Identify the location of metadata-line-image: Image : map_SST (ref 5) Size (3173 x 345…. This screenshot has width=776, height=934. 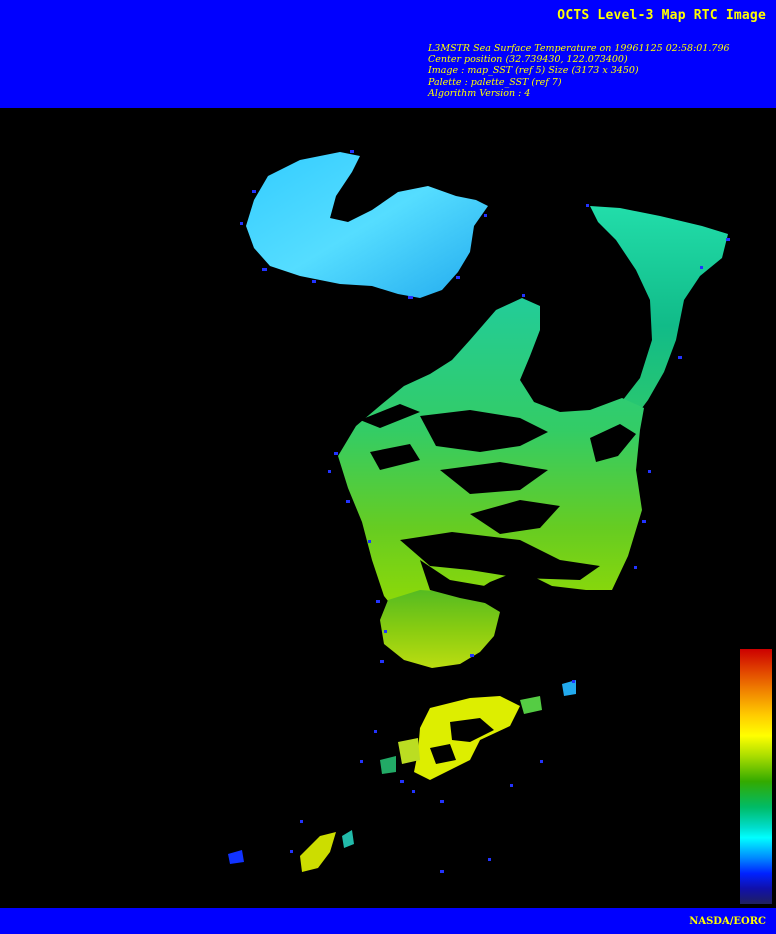
(533, 71).